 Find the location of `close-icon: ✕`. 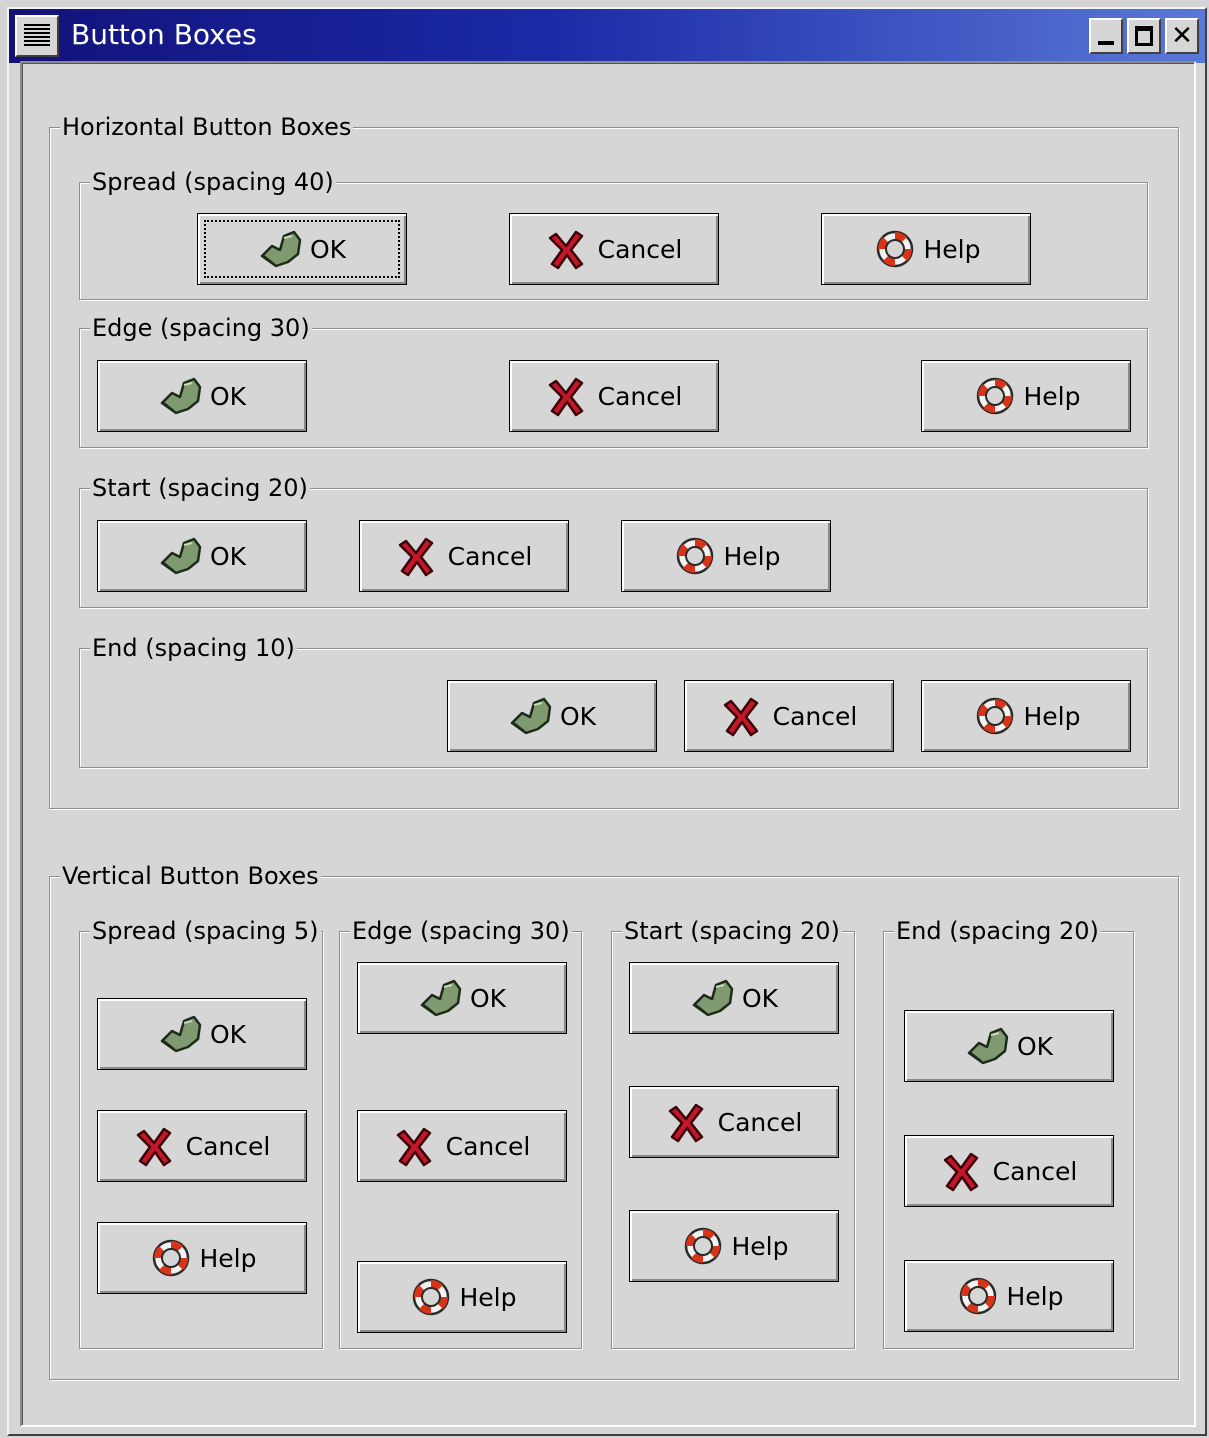

close-icon: ✕ is located at coordinates (1182, 36).